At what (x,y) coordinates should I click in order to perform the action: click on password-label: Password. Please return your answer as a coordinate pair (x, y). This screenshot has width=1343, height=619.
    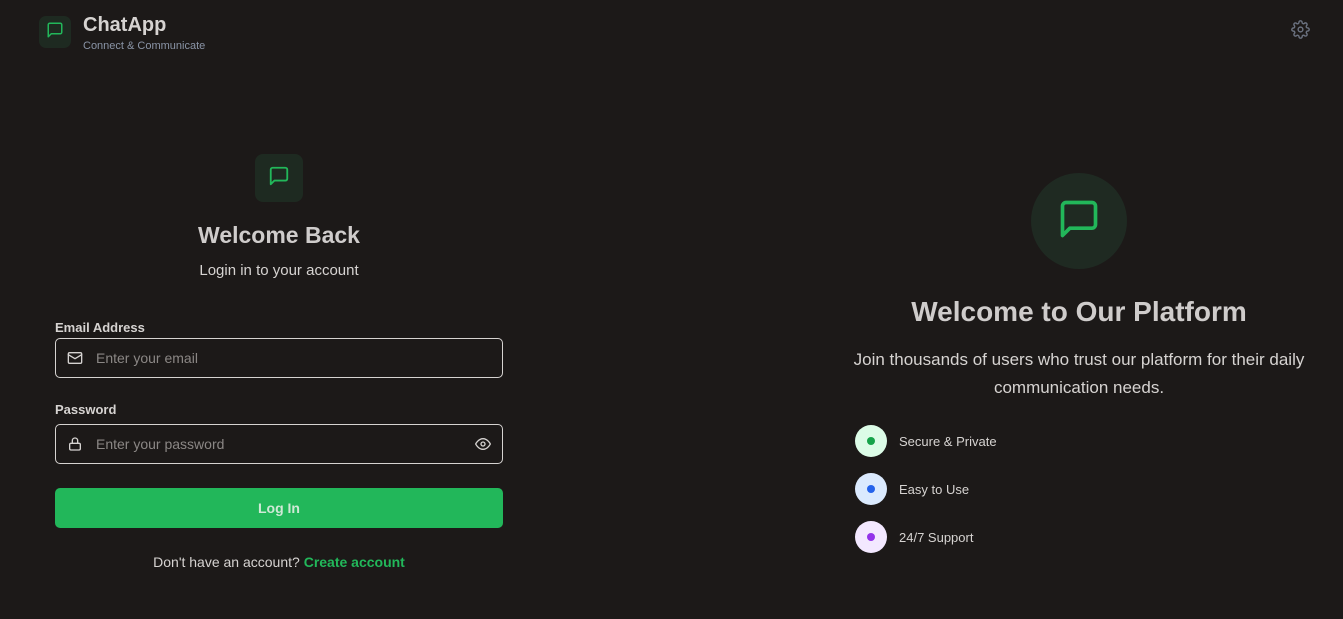
    Looking at the image, I should click on (86, 409).